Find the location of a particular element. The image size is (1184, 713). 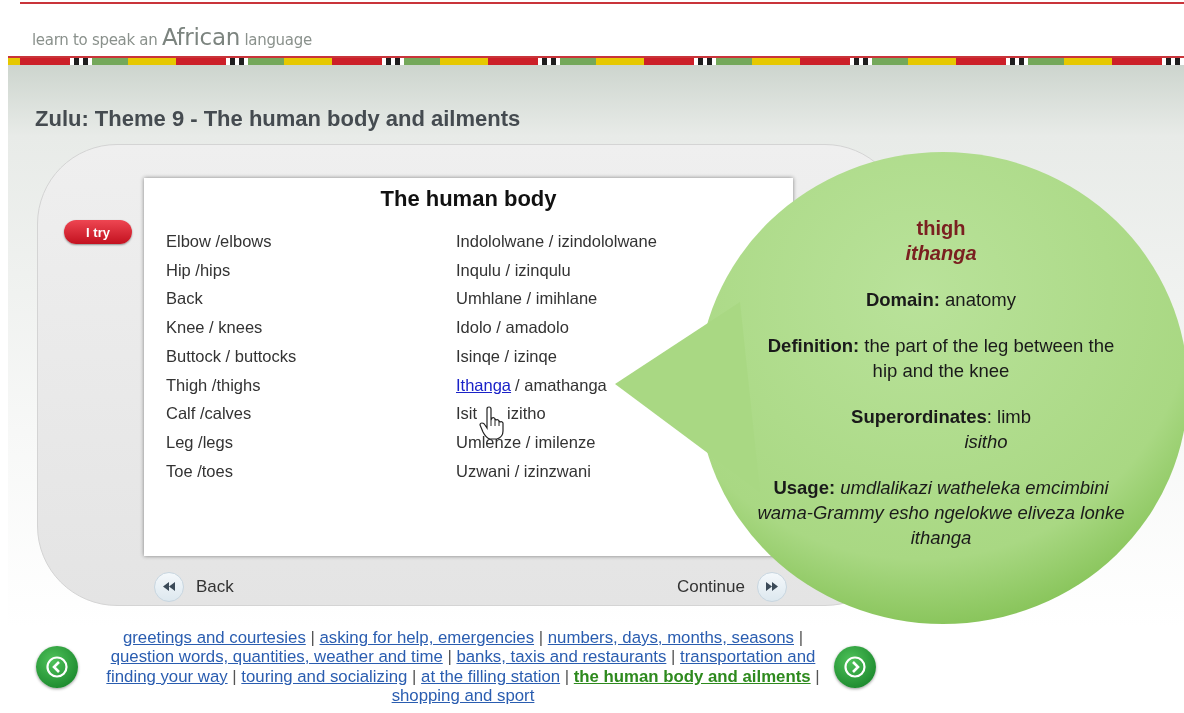

superordinate-translation: isitho is located at coordinates (986, 442).